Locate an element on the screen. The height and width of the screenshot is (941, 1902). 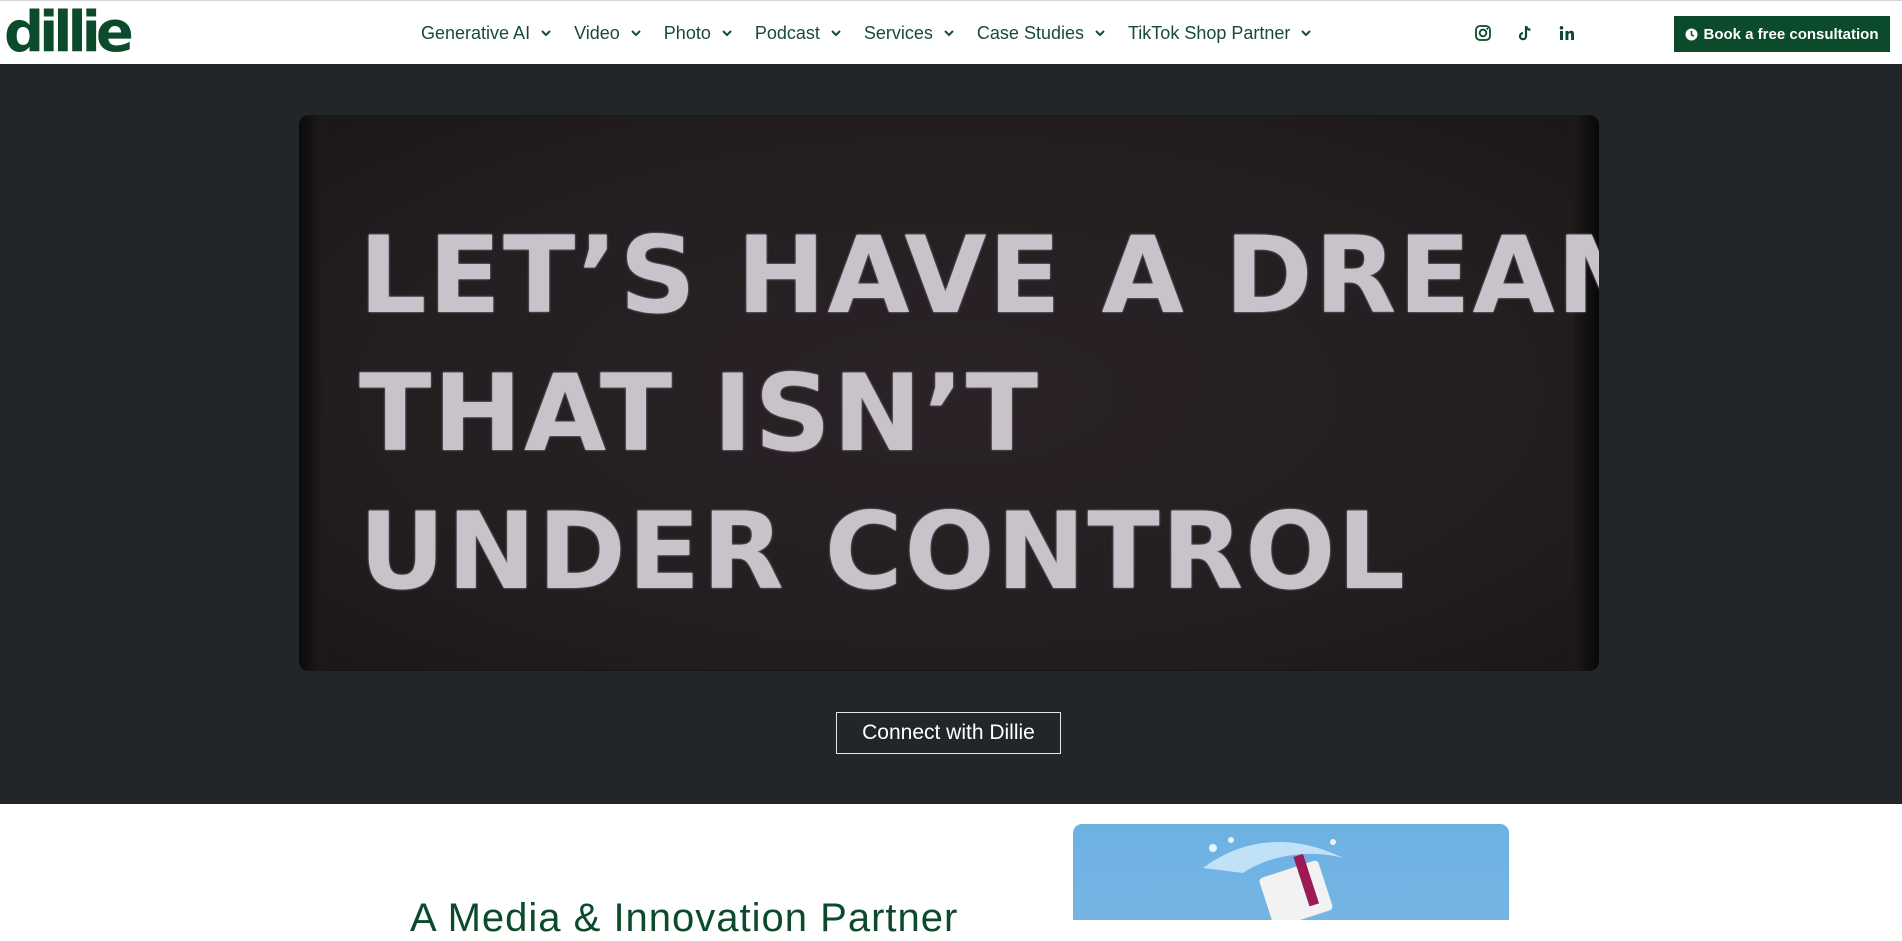
dillie-logo: dillie is located at coordinates (69, 33).